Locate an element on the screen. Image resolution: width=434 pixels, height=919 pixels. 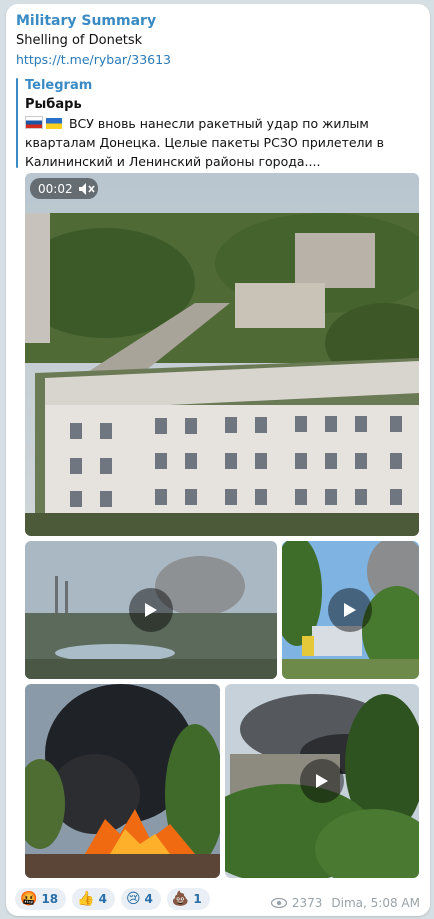
photo-fire is located at coordinates (122, 781).